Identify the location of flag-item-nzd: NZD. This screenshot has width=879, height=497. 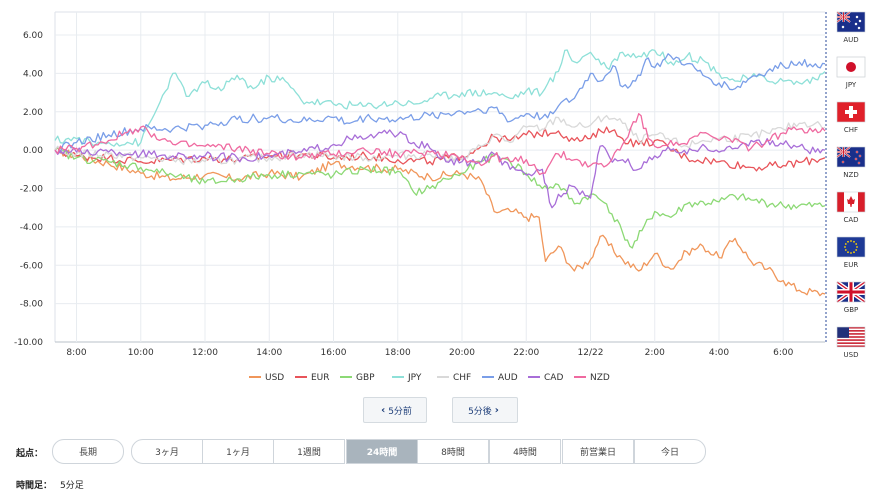
(851, 162).